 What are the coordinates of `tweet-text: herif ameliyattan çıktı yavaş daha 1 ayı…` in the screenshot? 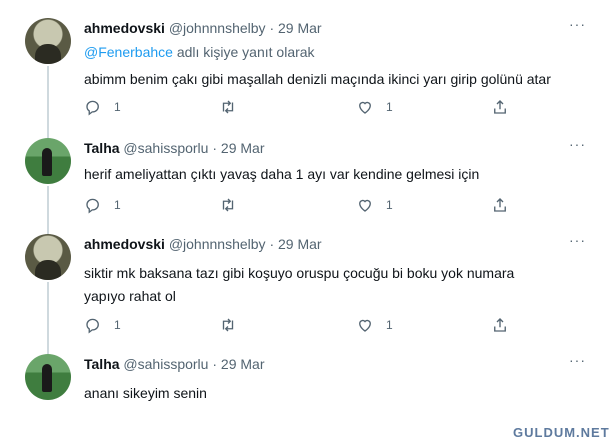 It's located at (282, 174).